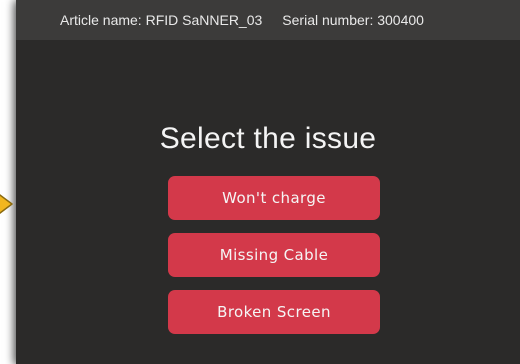 This screenshot has width=520, height=364. I want to click on arrow-pointer-icon, so click(7, 204).